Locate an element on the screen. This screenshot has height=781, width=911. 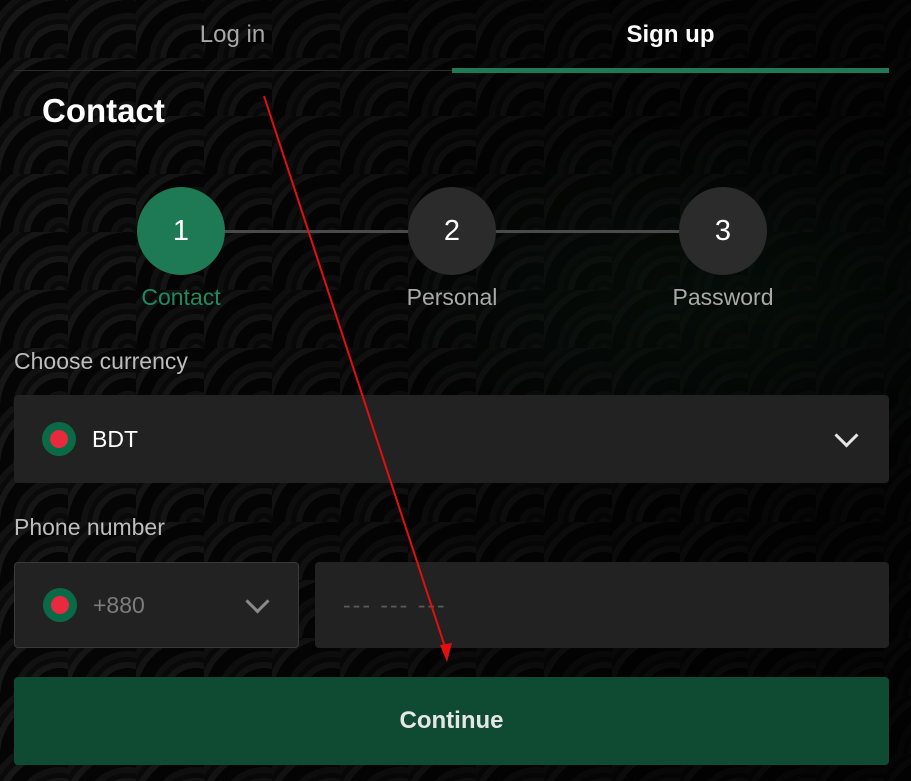
currency-select: BDT is located at coordinates (451, 439).